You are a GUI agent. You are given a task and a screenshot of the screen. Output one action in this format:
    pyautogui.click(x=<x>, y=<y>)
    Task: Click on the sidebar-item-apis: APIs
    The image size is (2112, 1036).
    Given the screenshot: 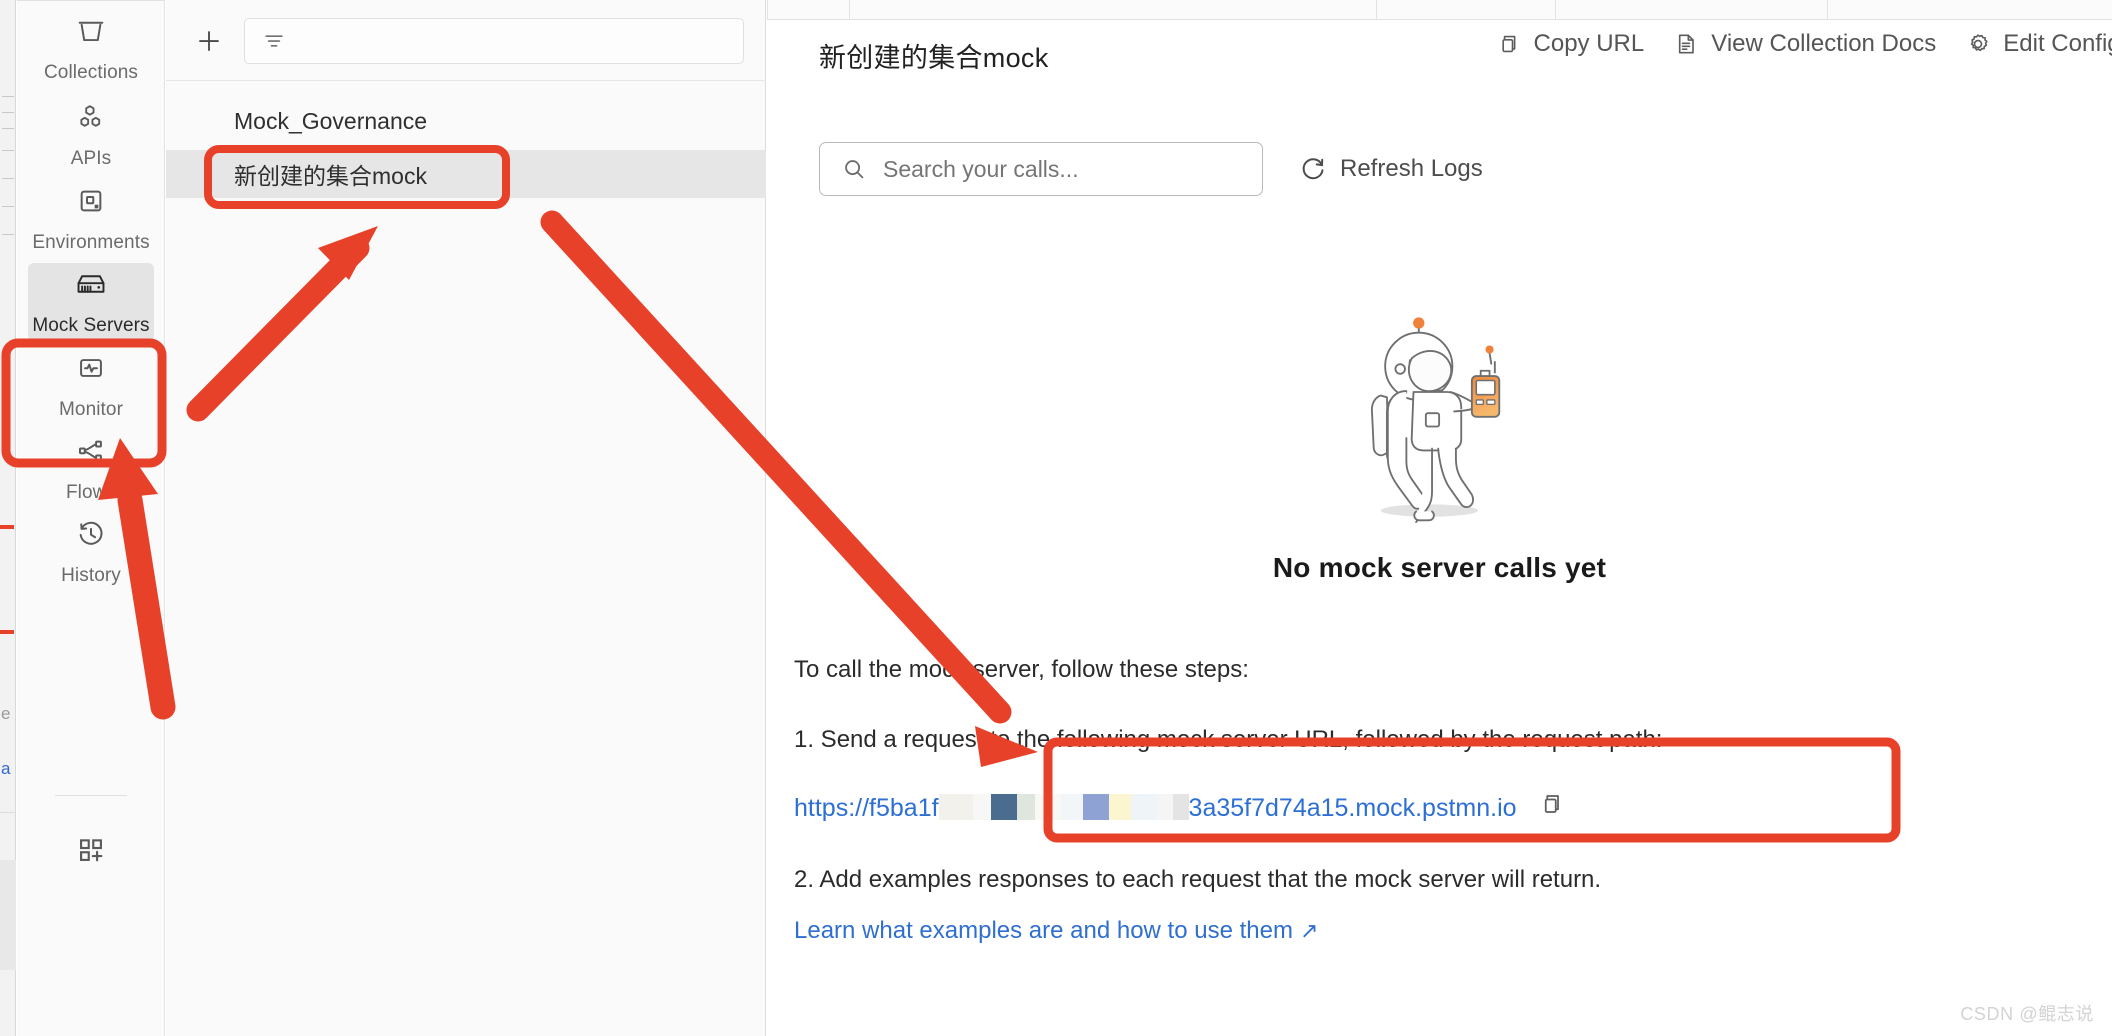 What is the action you would take?
    pyautogui.click(x=91, y=135)
    